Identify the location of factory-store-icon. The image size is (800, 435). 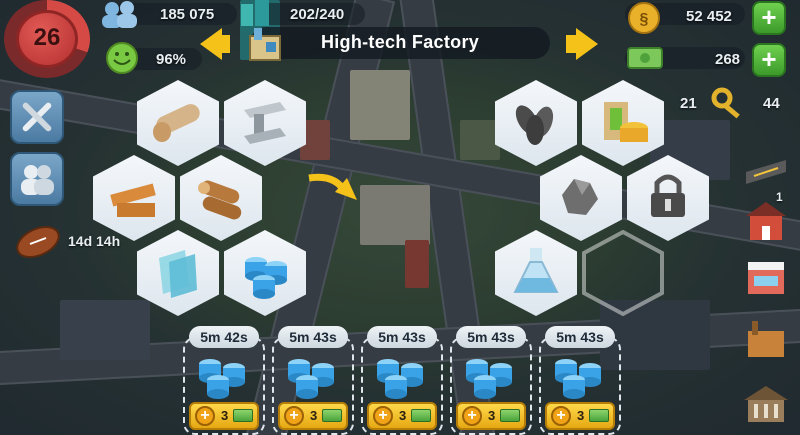
(766, 338).